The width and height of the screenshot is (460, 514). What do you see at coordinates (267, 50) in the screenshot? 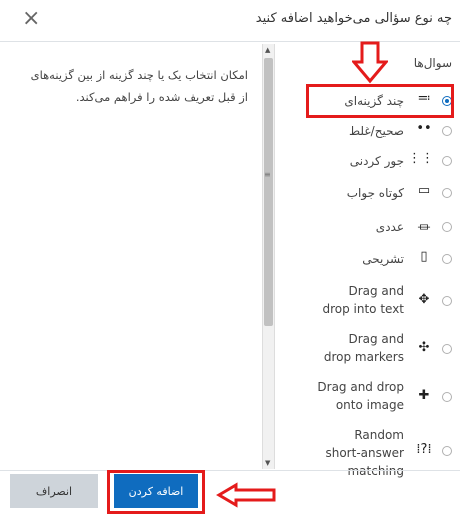
I see `scroll-up-arrow-icon: ▲` at bounding box center [267, 50].